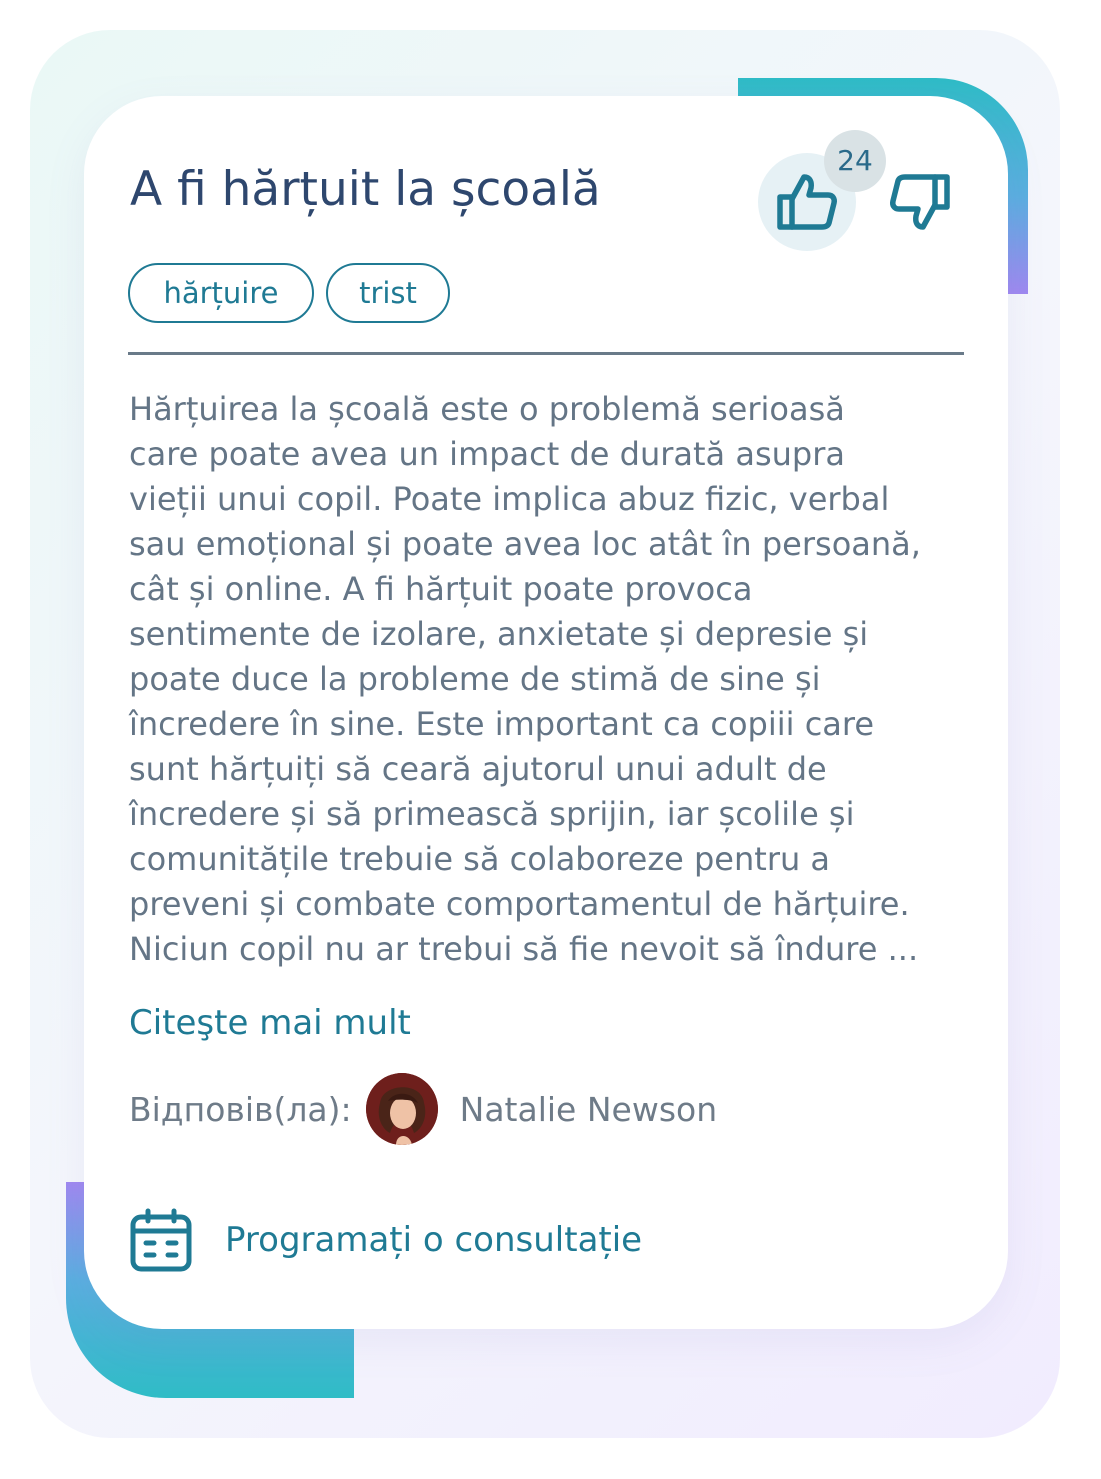 Image resolution: width=1101 pixels, height=1479 pixels. I want to click on dislike-button, so click(920, 202).